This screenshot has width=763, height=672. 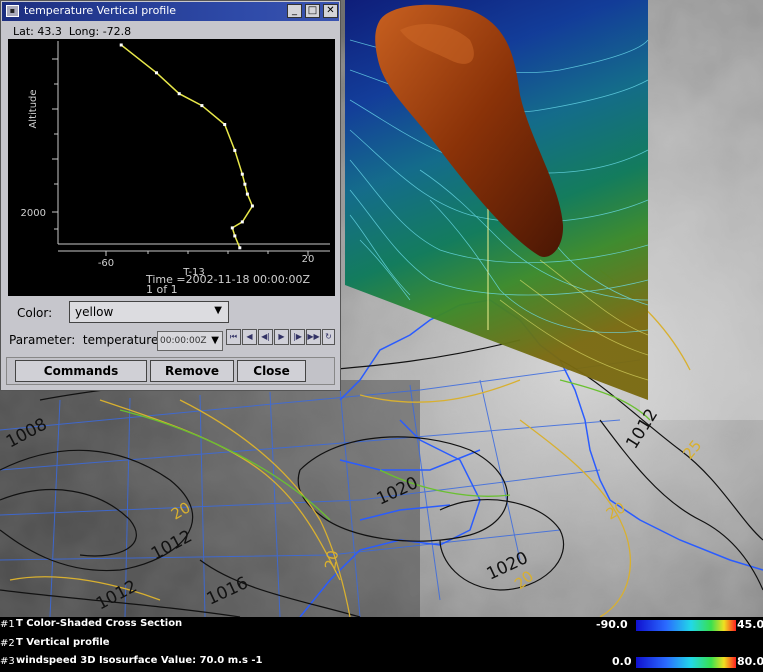 What do you see at coordinates (12, 11) in the screenshot?
I see `app-icon: ▪` at bounding box center [12, 11].